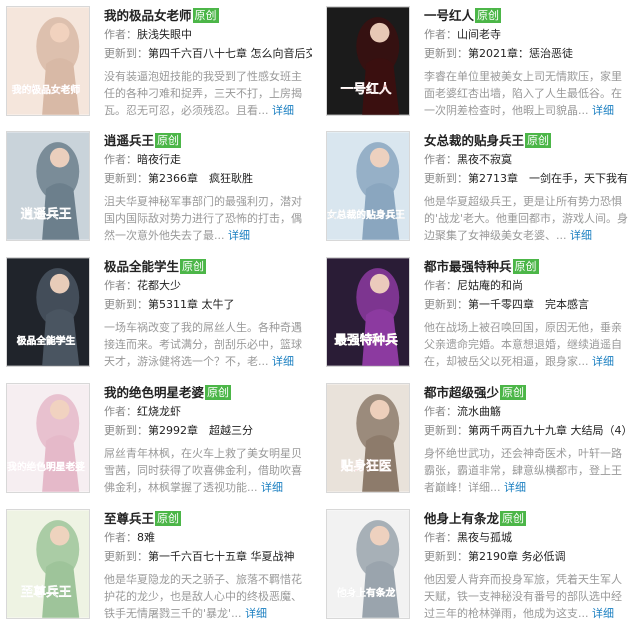  Describe the element at coordinates (200, 178) in the screenshot. I see `latest-chapter: 第2366章 疯狂耿胜` at that location.